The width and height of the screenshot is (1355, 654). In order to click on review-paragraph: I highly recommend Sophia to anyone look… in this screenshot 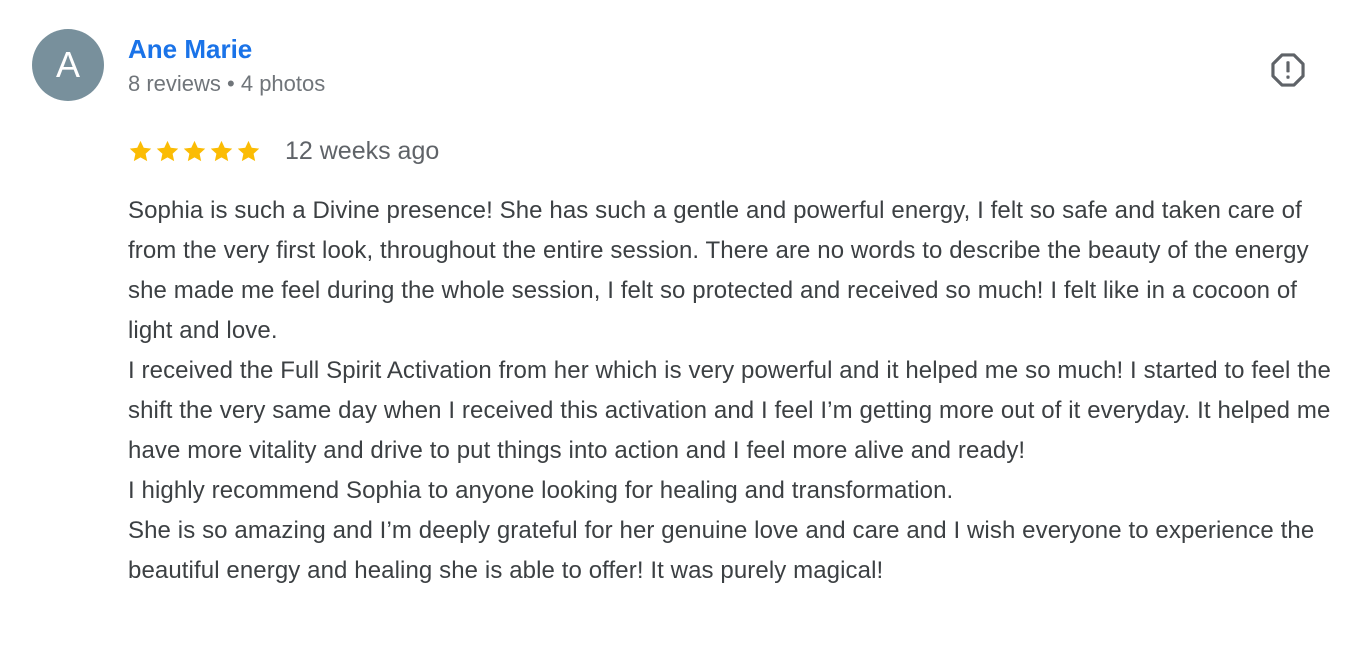, I will do `click(541, 490)`.